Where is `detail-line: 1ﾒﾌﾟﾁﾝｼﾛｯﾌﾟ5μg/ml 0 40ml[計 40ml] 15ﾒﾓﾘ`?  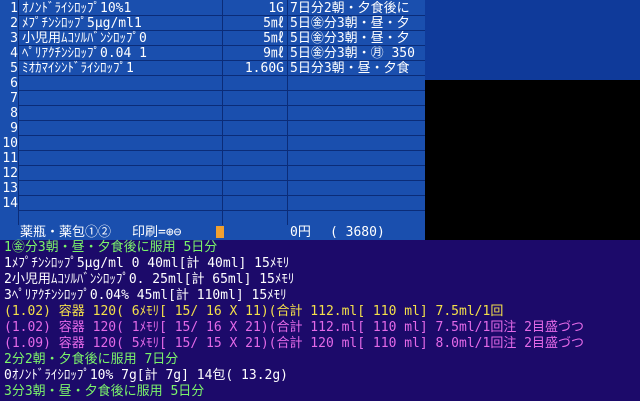 detail-line: 1ﾒﾌﾟﾁﾝｼﾛｯﾌﾟ5μg/ml 0 40ml[計 40ml] 15ﾒﾓﾘ is located at coordinates (147, 263).